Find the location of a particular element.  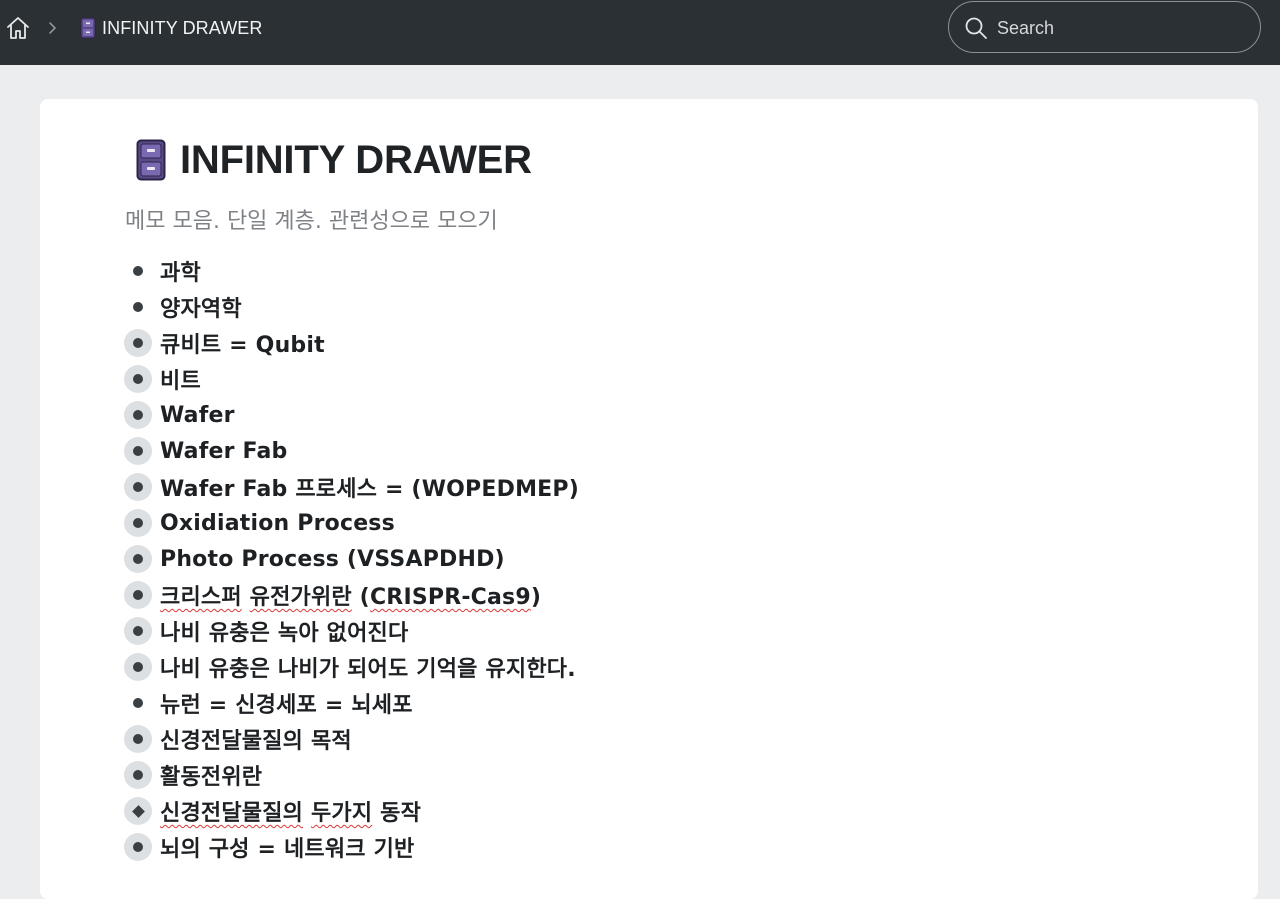

diamond-bullet-icon is located at coordinates (138, 811).